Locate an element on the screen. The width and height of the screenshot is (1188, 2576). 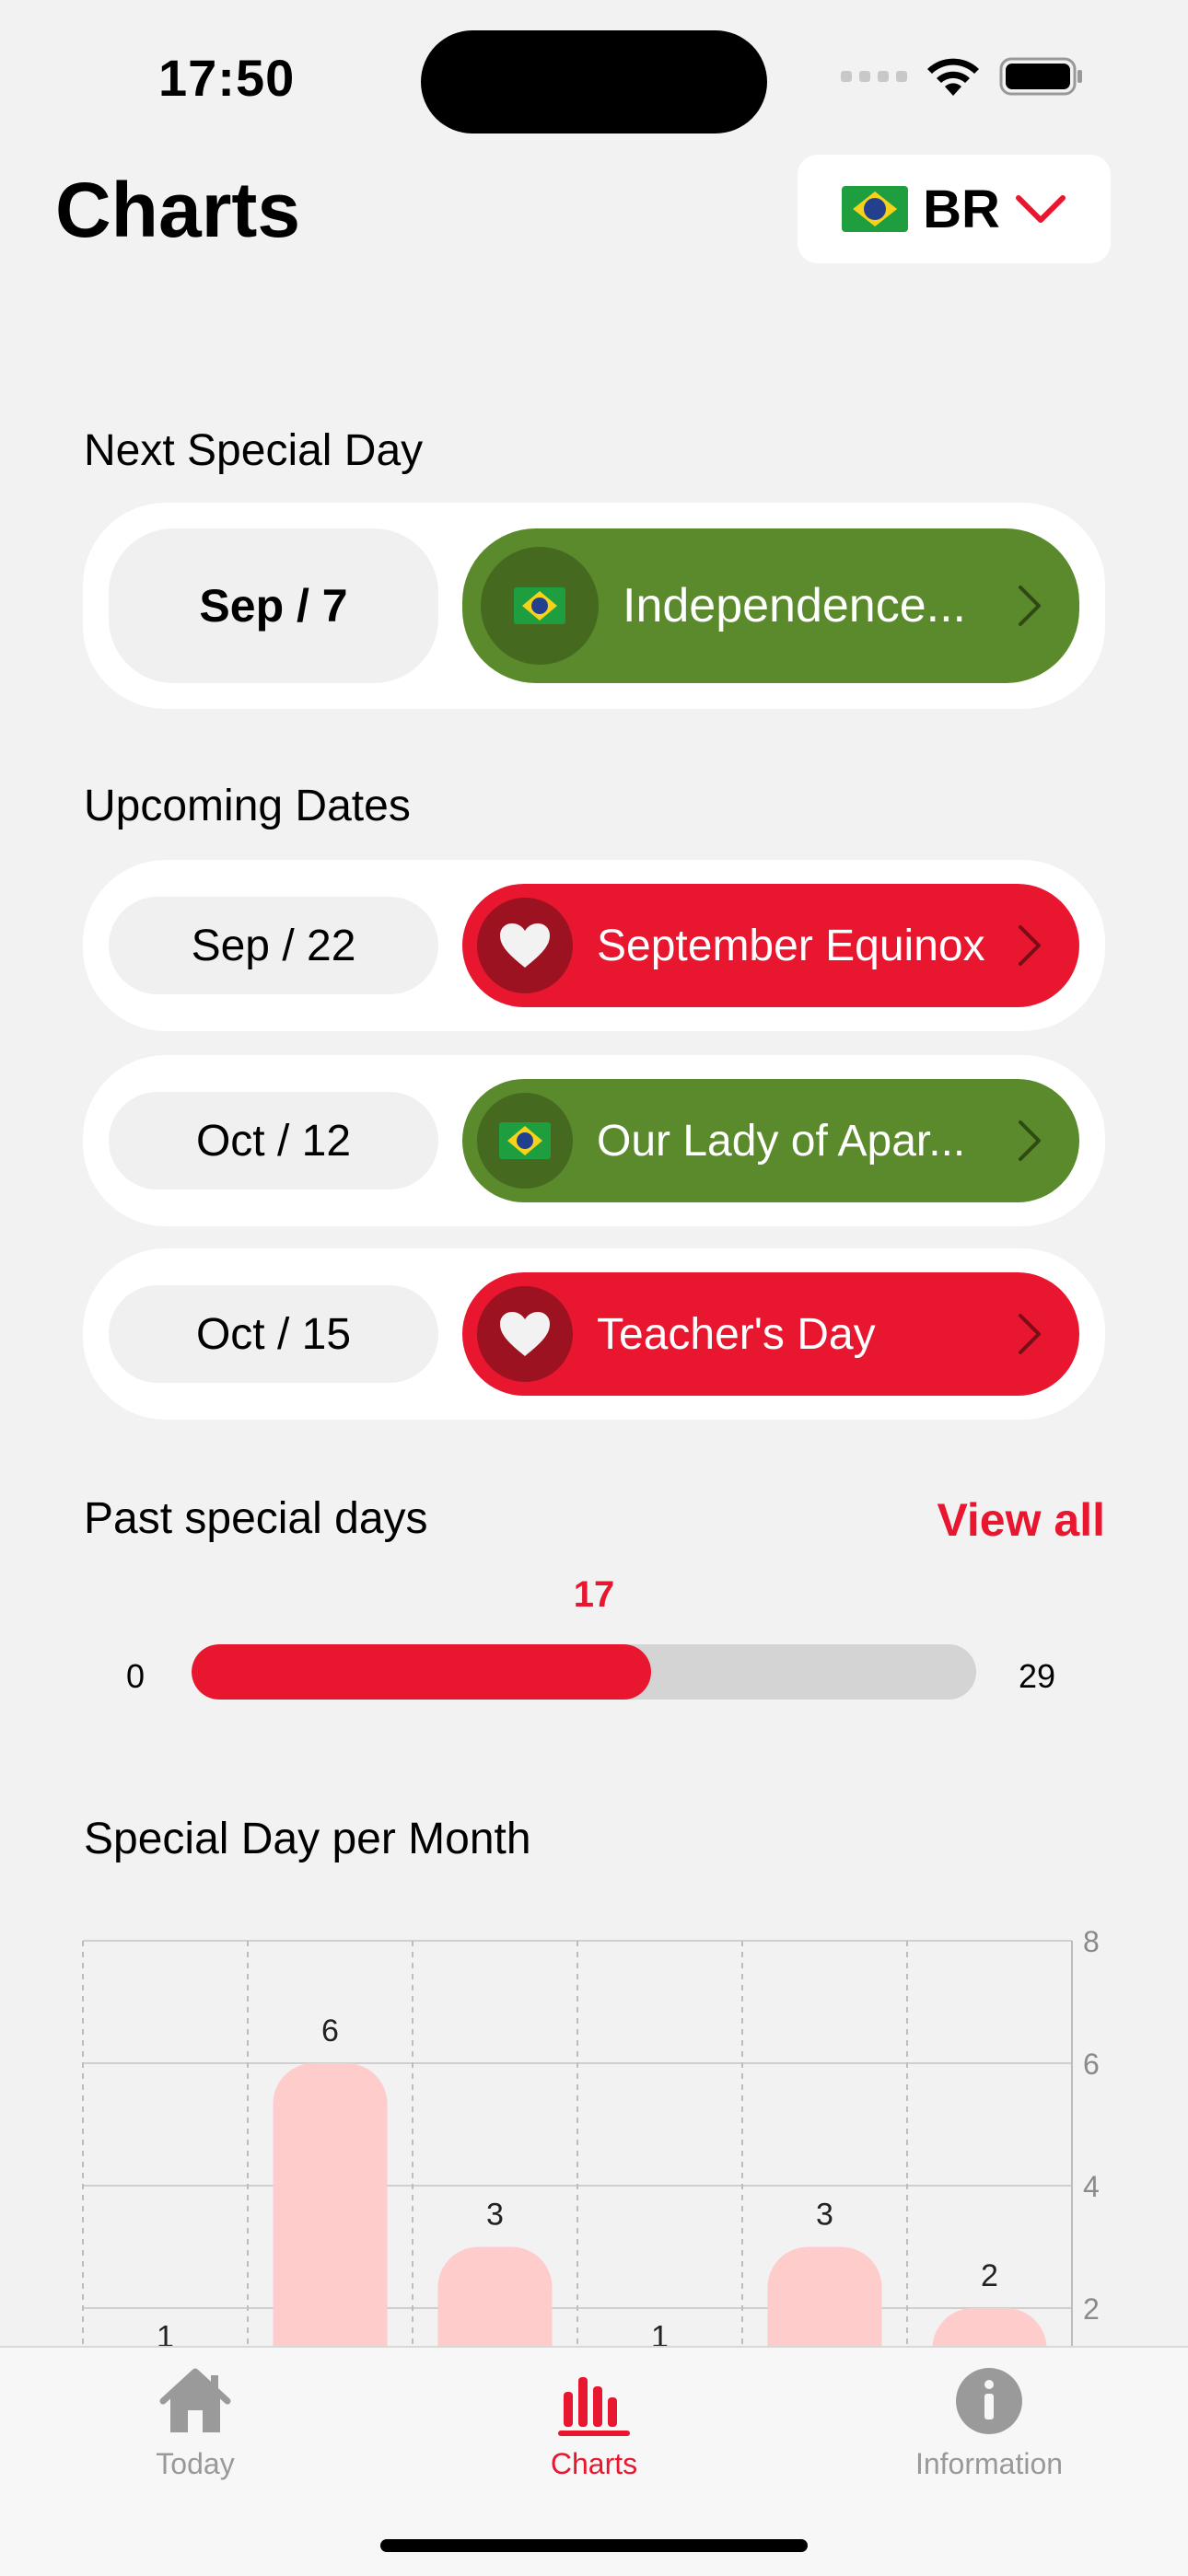
date-pill: Sep / 22 is located at coordinates (273, 945).